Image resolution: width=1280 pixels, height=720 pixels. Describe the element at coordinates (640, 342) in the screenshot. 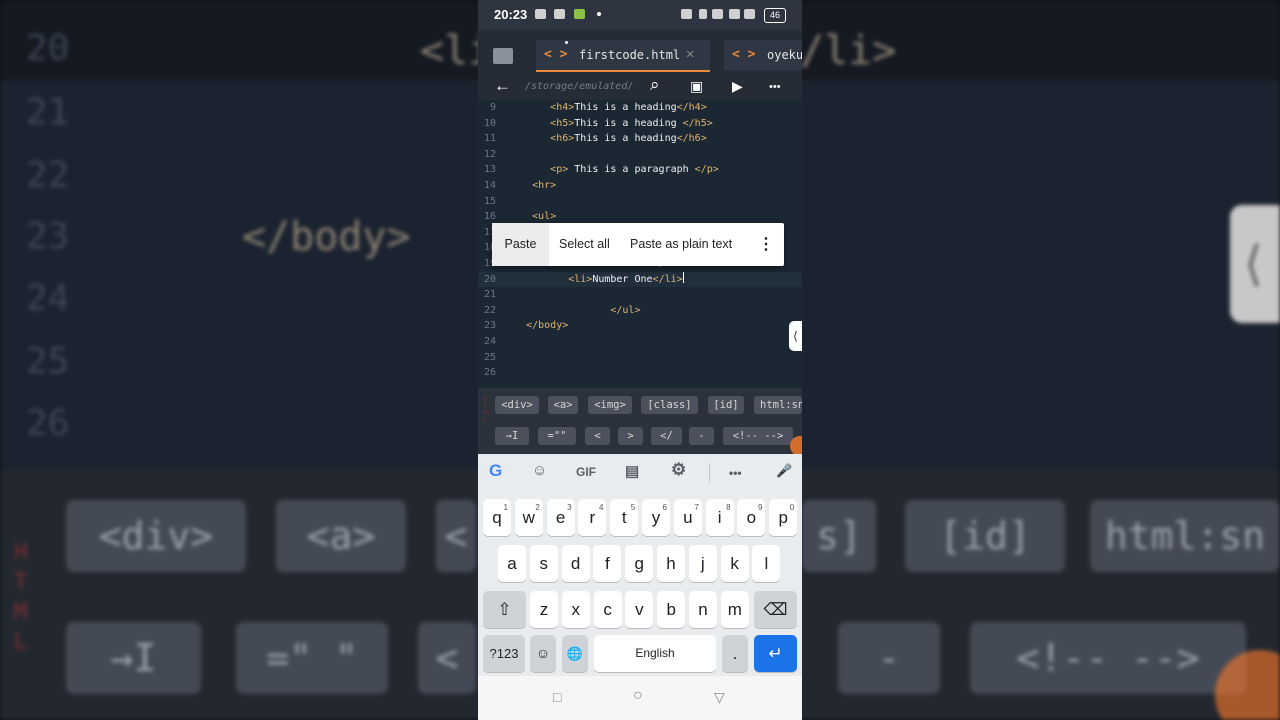

I see `code-line: 24` at that location.